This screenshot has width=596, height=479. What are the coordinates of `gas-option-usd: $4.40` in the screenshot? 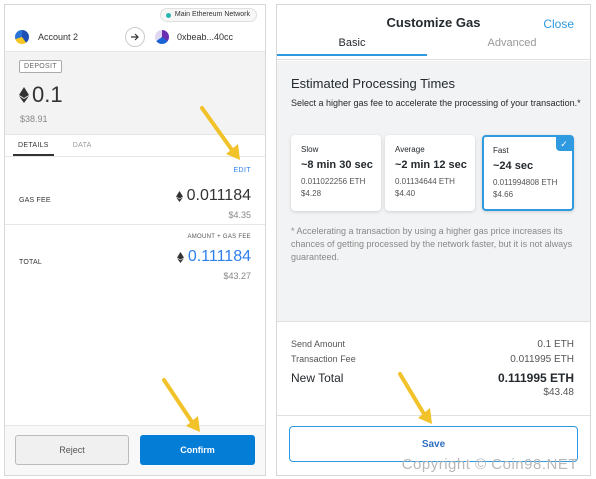 It's located at (405, 193).